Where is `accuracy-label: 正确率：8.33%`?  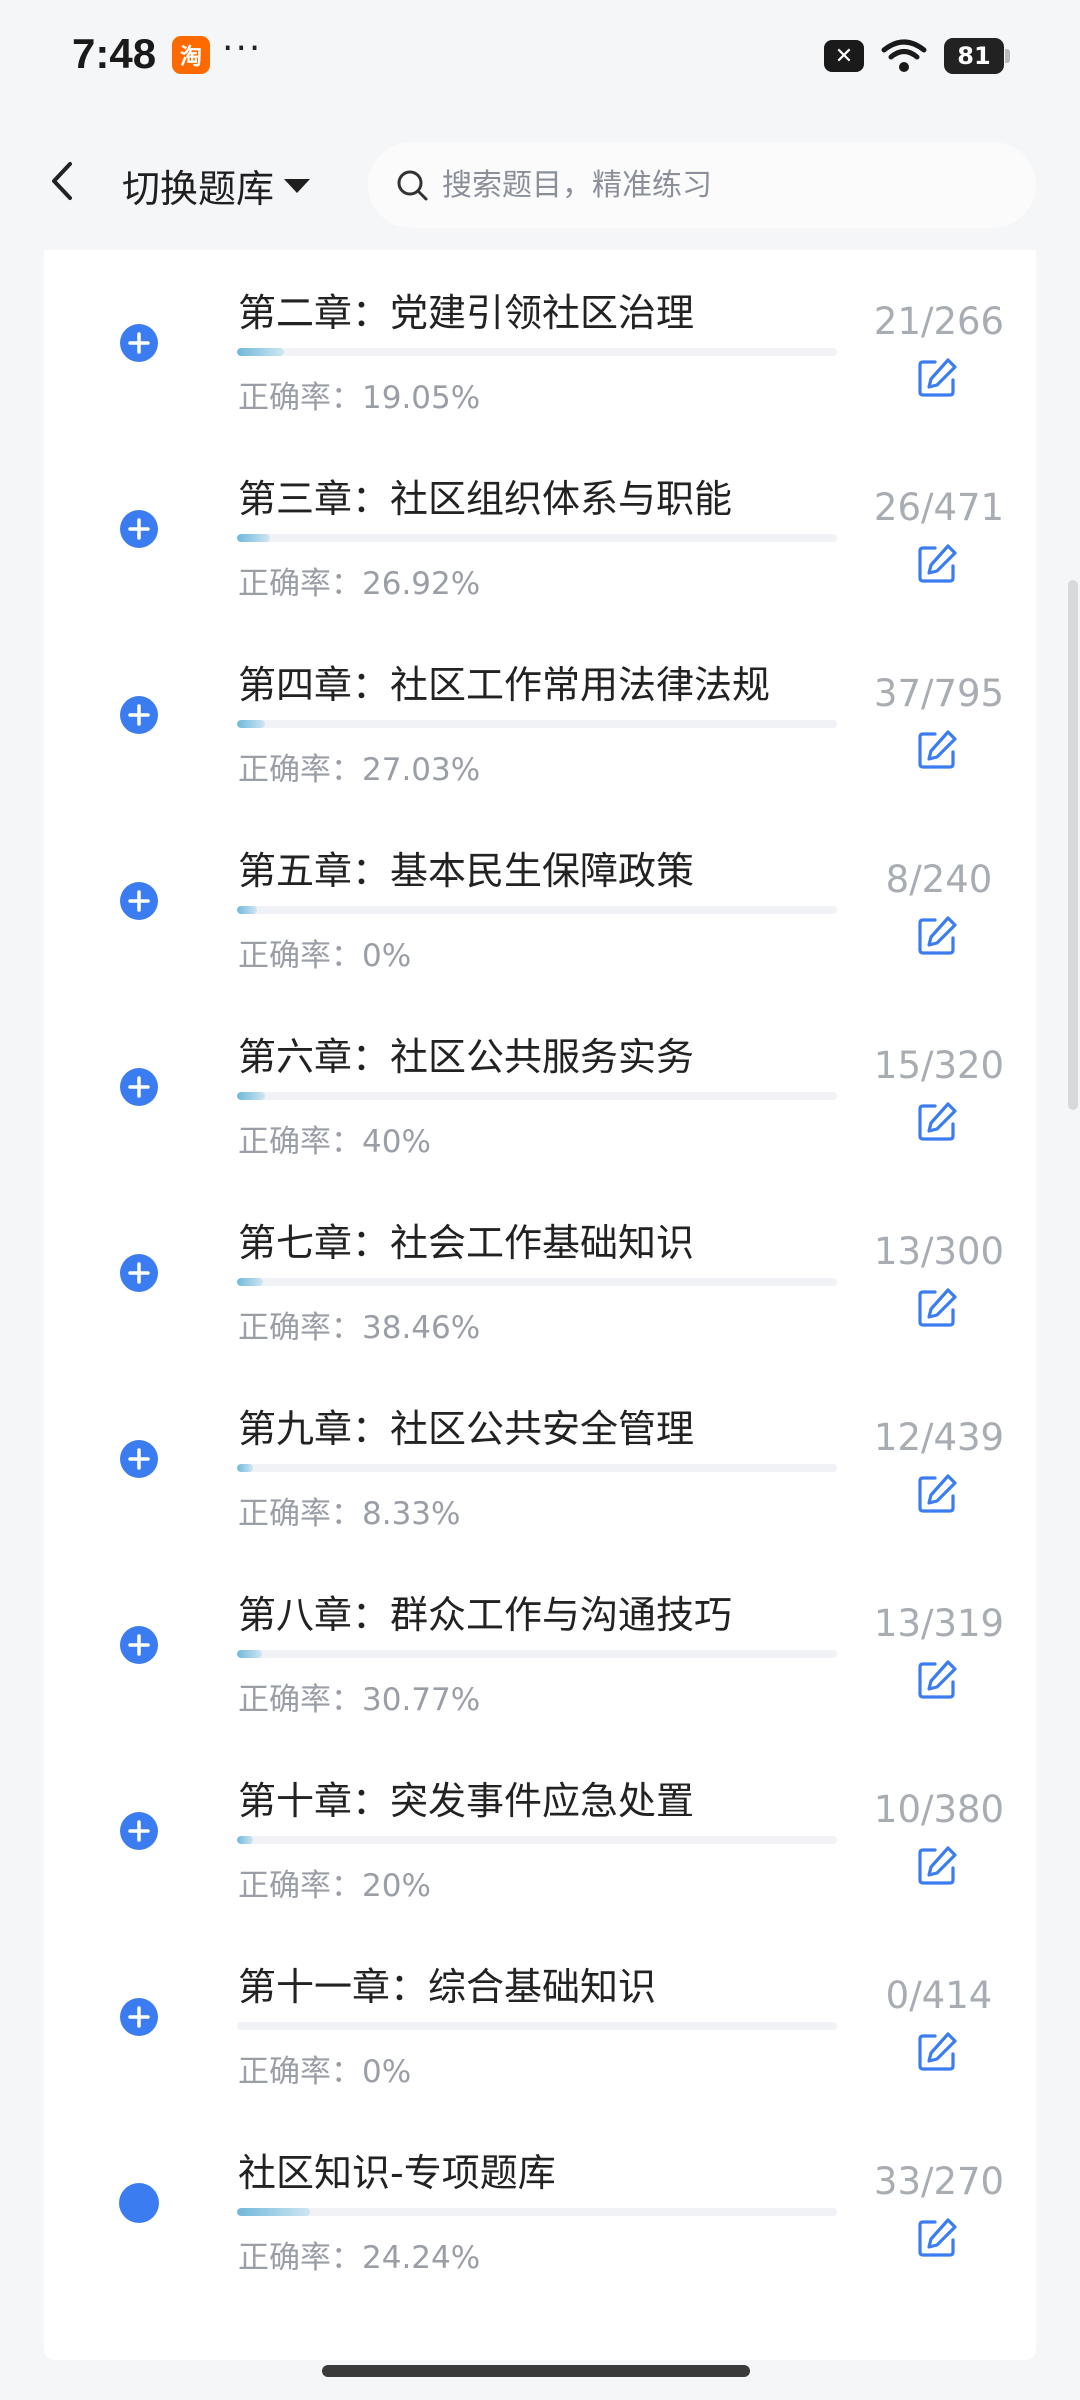
accuracy-label: 正确率：8.33% is located at coordinates (349, 1514).